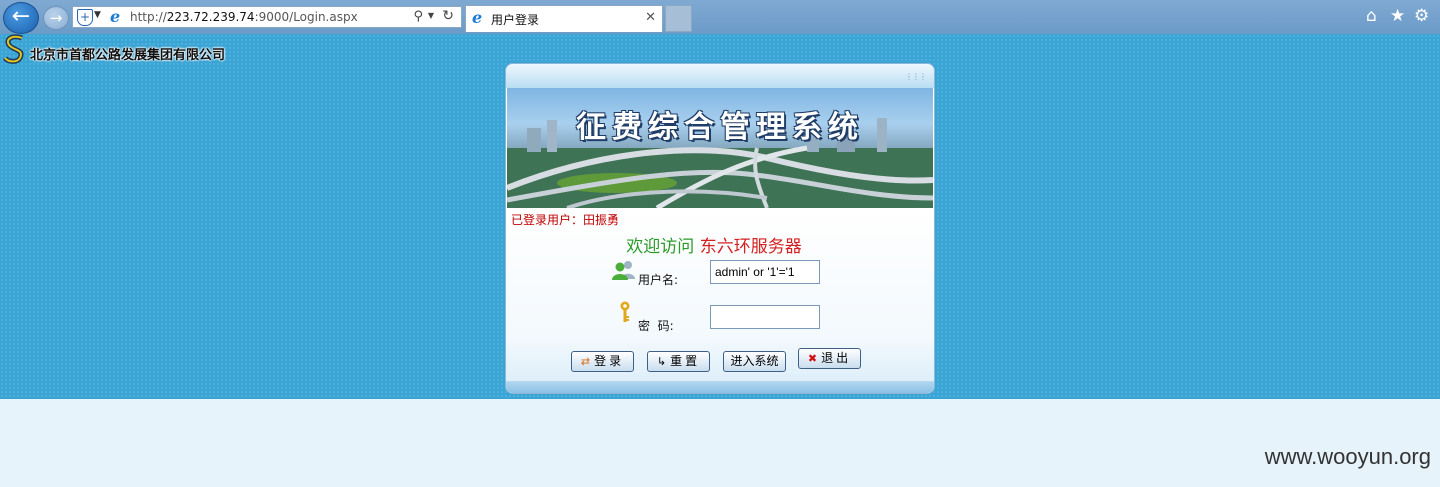  What do you see at coordinates (585, 361) in the screenshot?
I see `refresh-arrows-icon: ⇄` at bounding box center [585, 361].